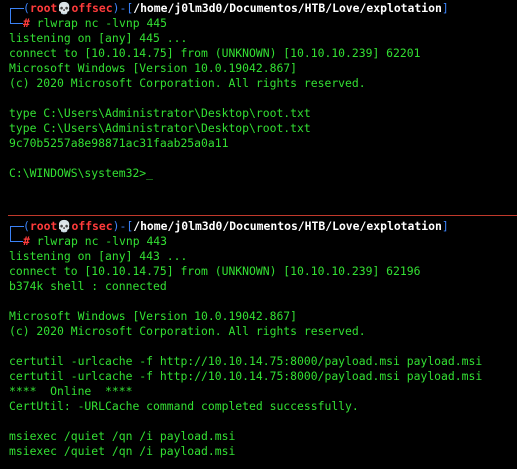 The width and height of the screenshot is (517, 469). What do you see at coordinates (71, 391) in the screenshot?
I see `output-line: **** Online ****` at bounding box center [71, 391].